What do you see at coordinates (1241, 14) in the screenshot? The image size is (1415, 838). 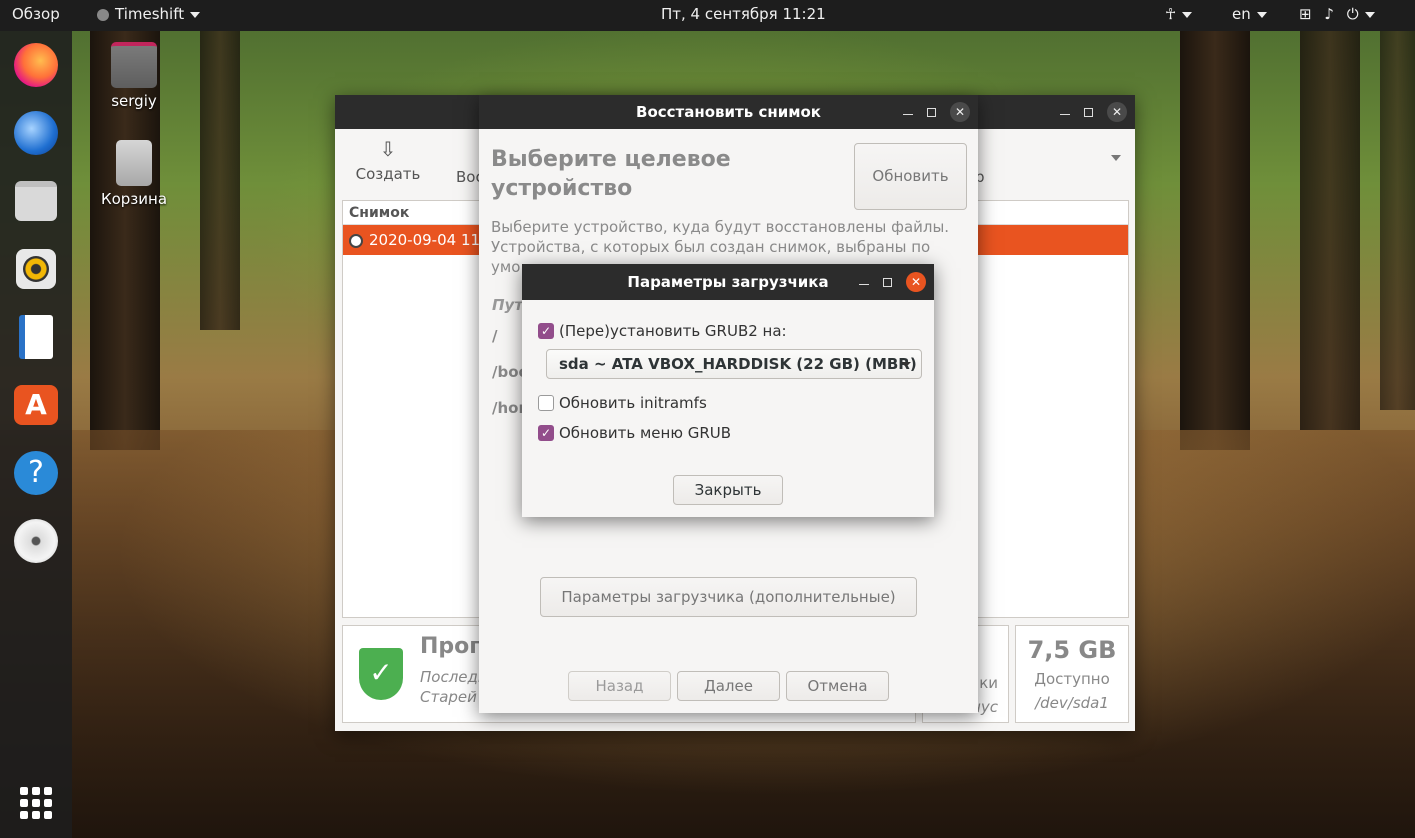 I see `language-label: en` at bounding box center [1241, 14].